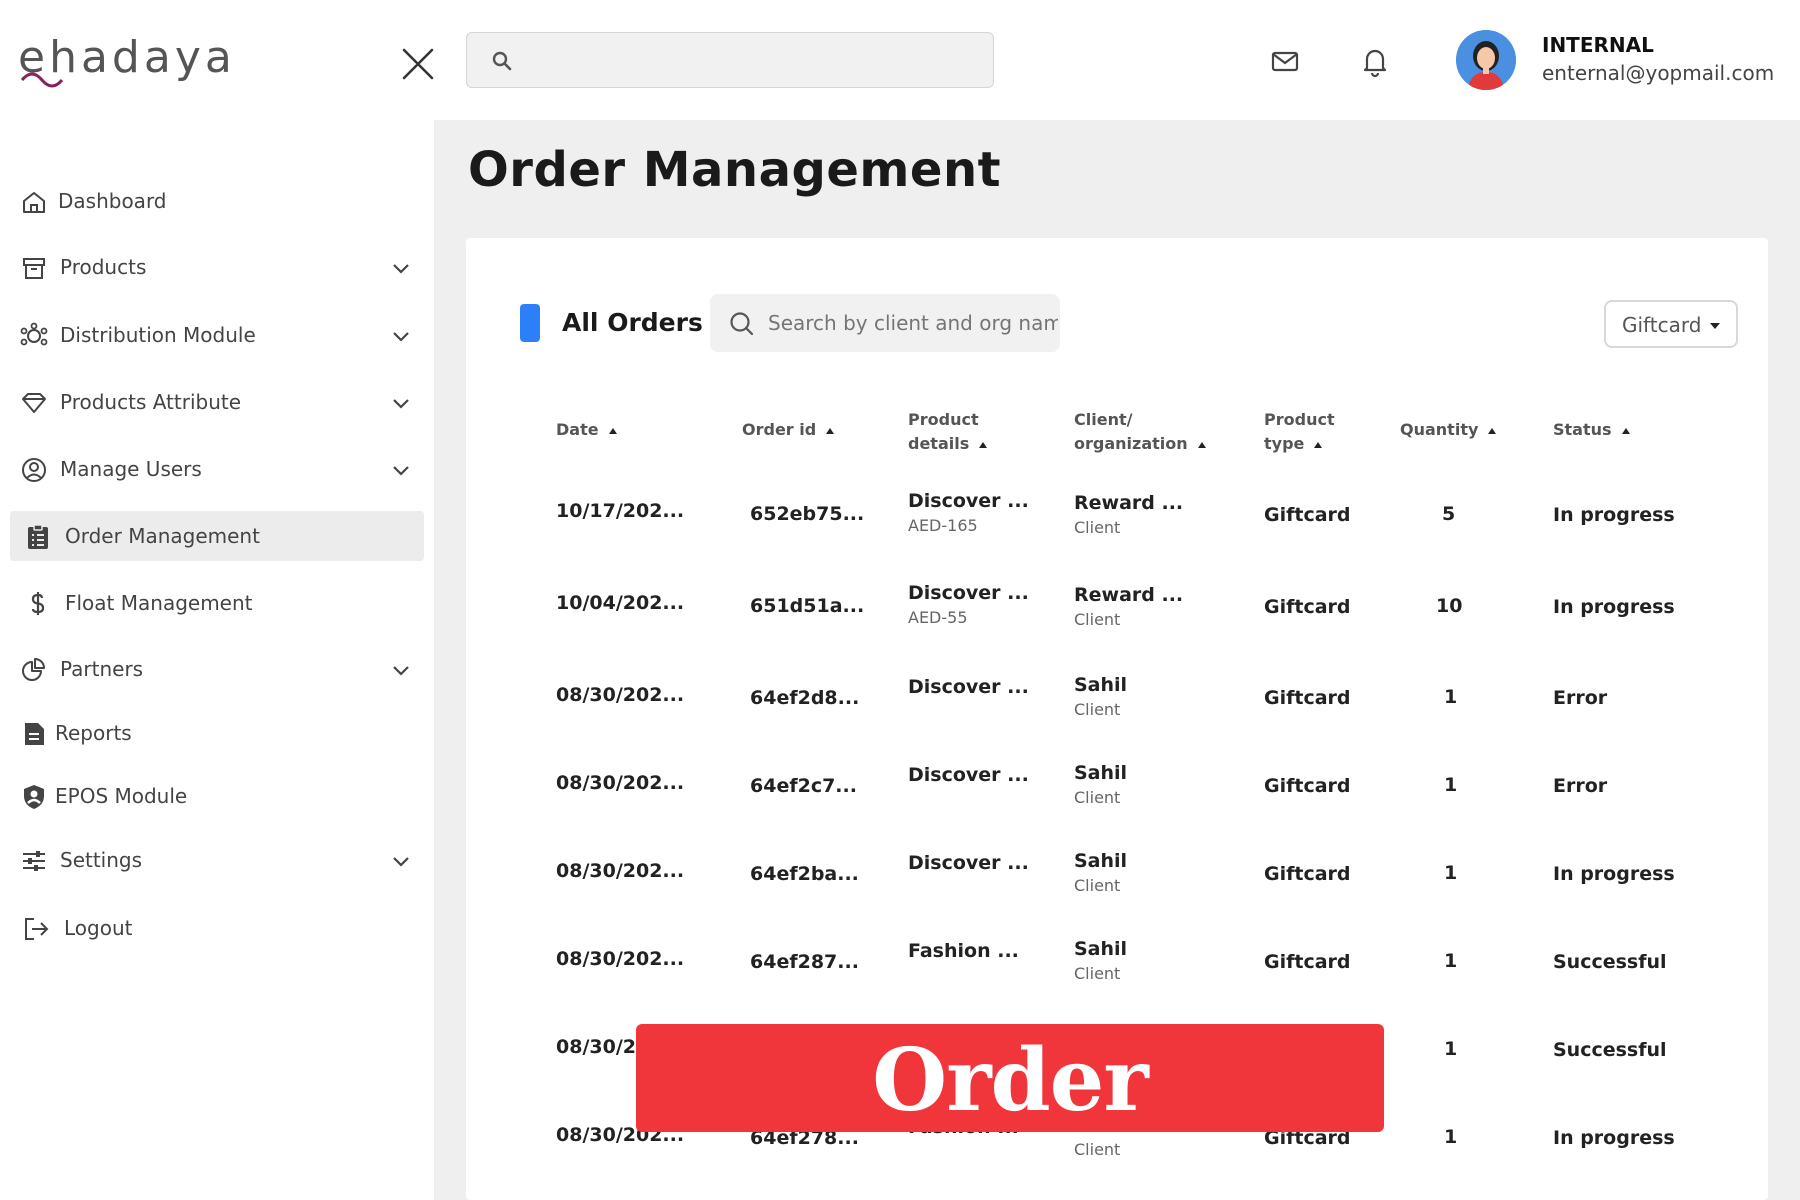 Image resolution: width=1800 pixels, height=1200 pixels. Describe the element at coordinates (34, 861) in the screenshot. I see `sliders-icon` at that location.